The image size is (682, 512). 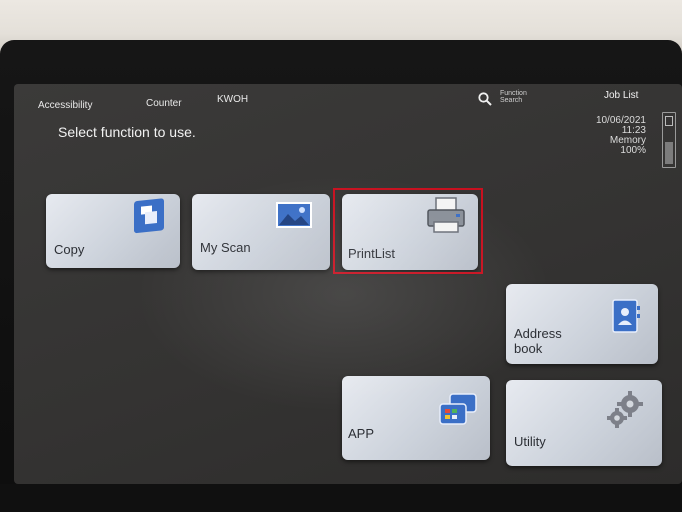 I want to click on address-book-label: Address book, so click(x=538, y=341).